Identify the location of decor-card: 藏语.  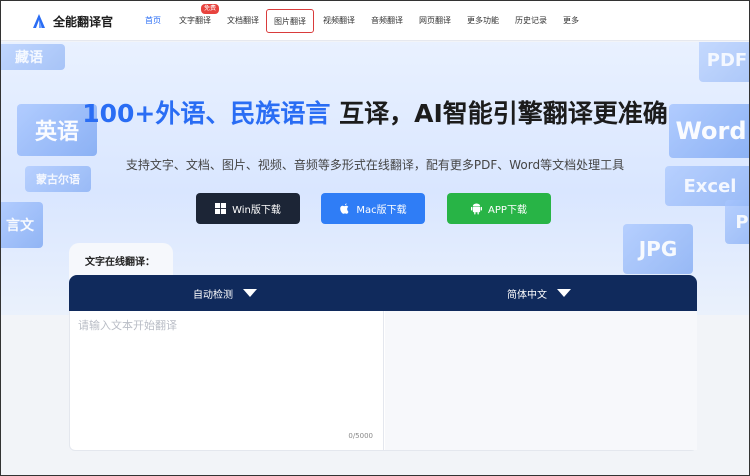
(33, 57).